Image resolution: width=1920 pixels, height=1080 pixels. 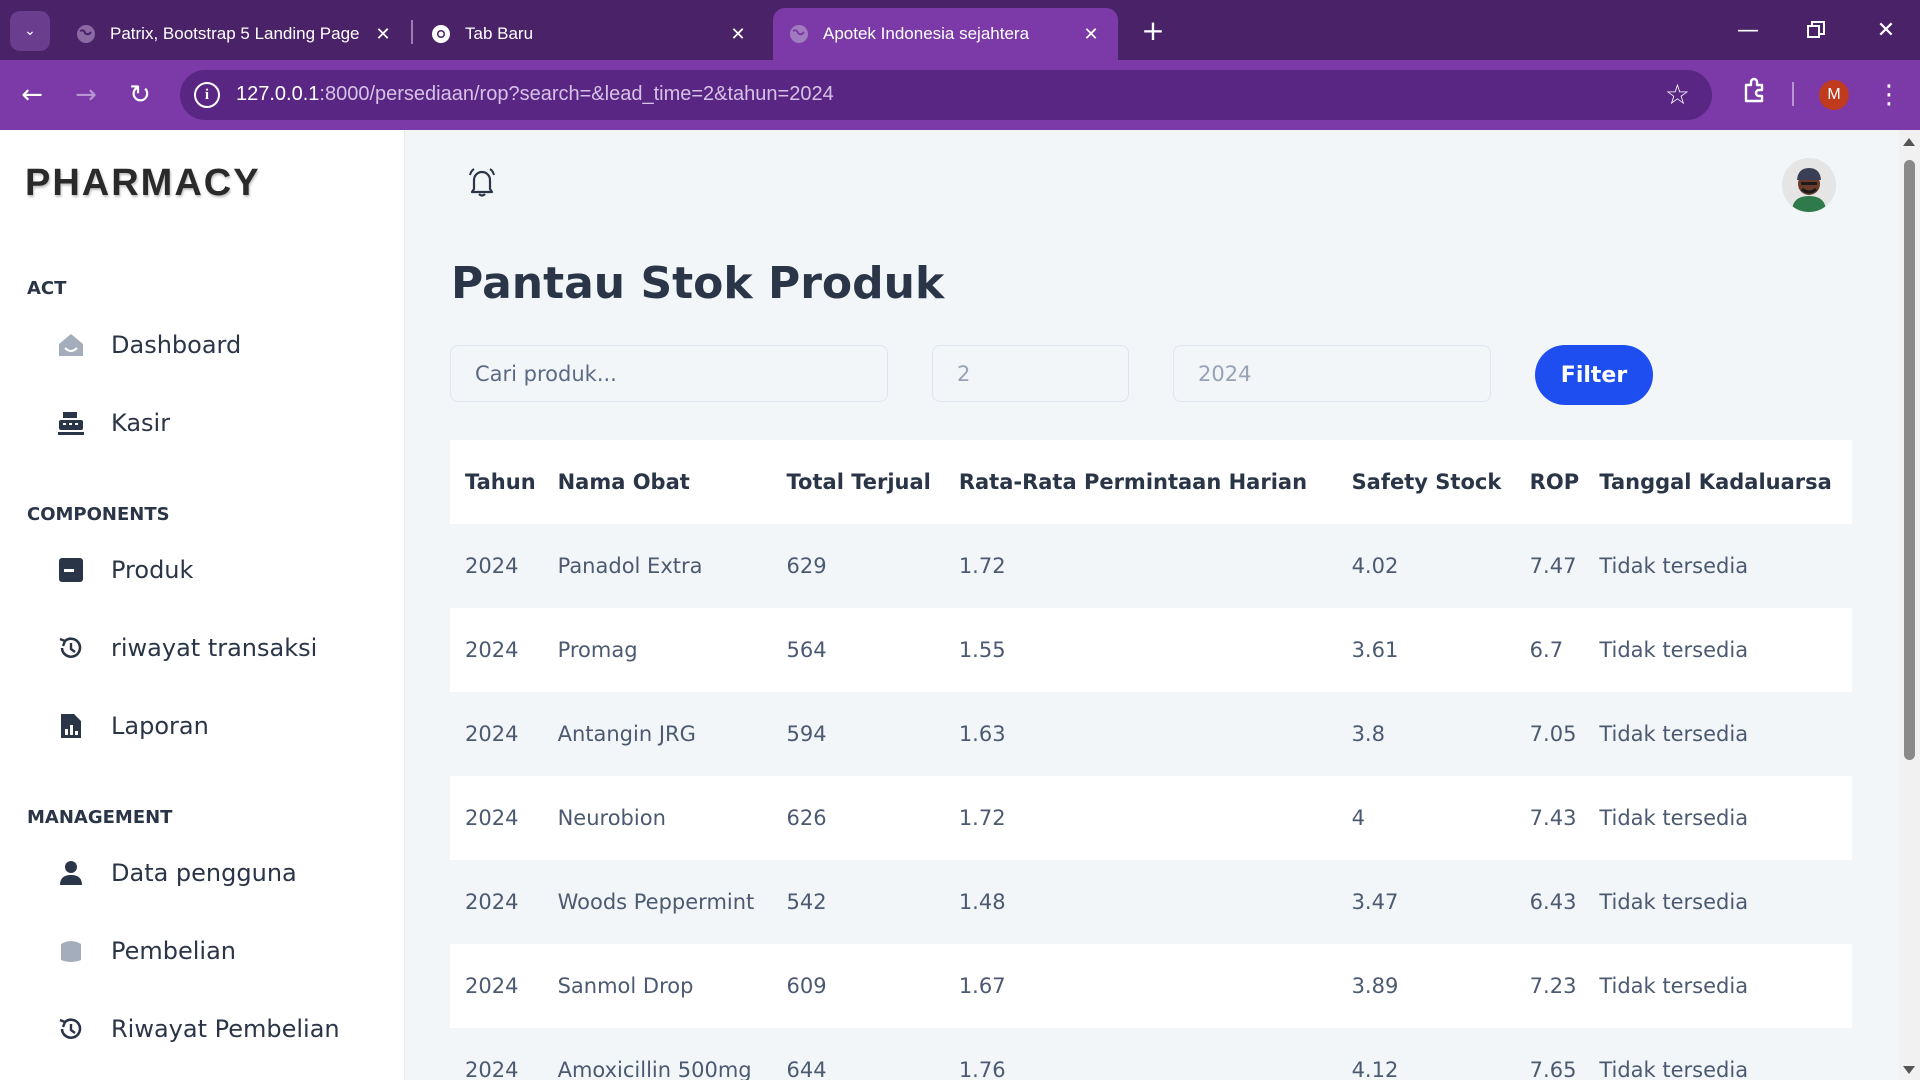 What do you see at coordinates (207, 95) in the screenshot?
I see `site-info-icon: i` at bounding box center [207, 95].